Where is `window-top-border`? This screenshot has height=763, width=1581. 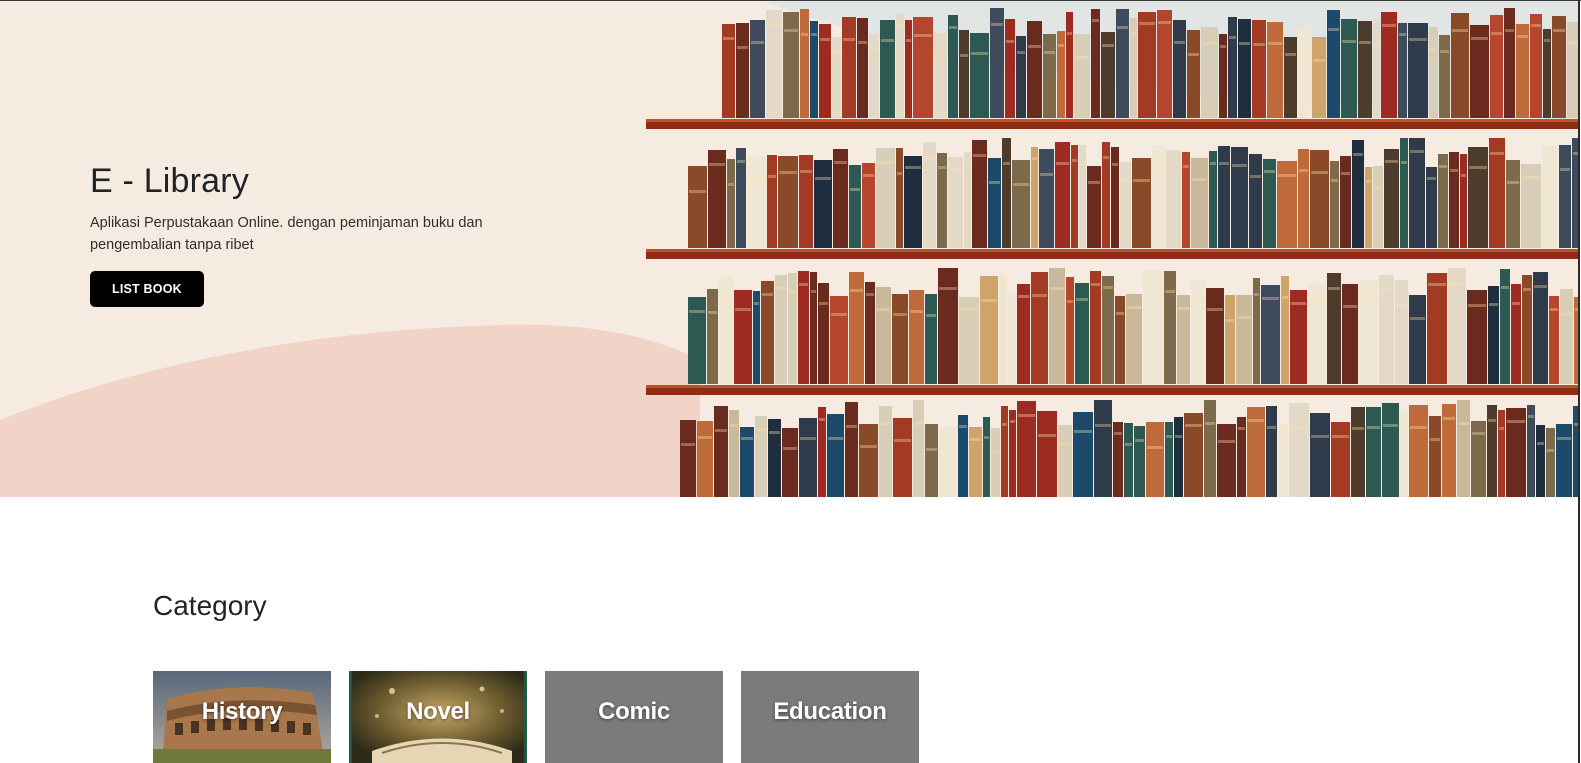
window-top-border is located at coordinates (790, 0).